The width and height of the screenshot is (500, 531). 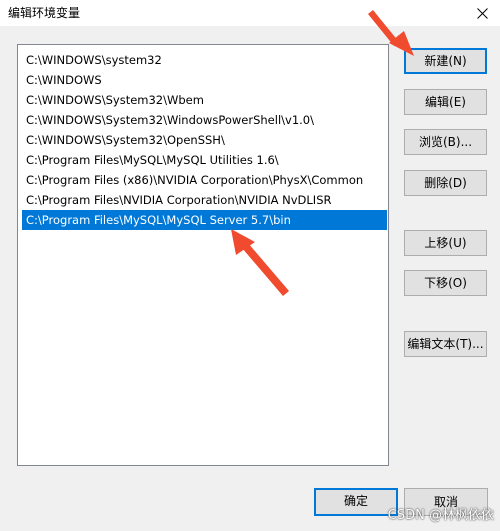 I want to click on close-button, so click(x=482, y=13).